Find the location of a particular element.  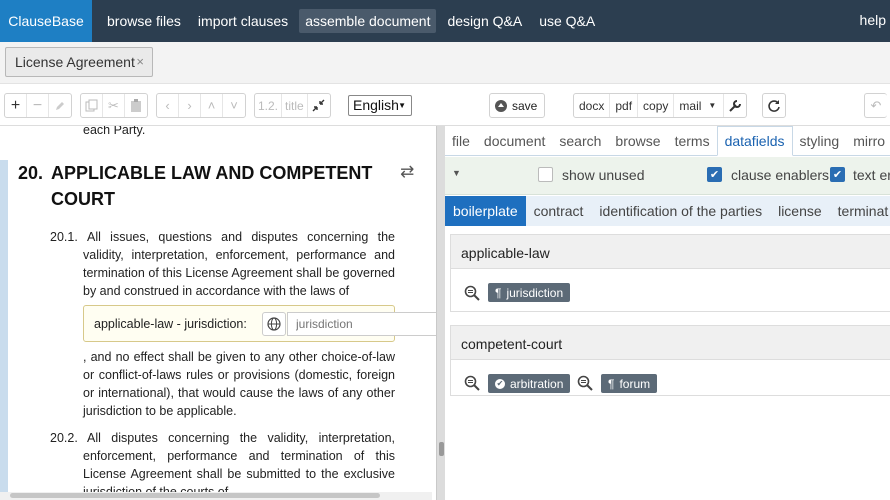

clause-number: 20.1. is located at coordinates (64, 237).